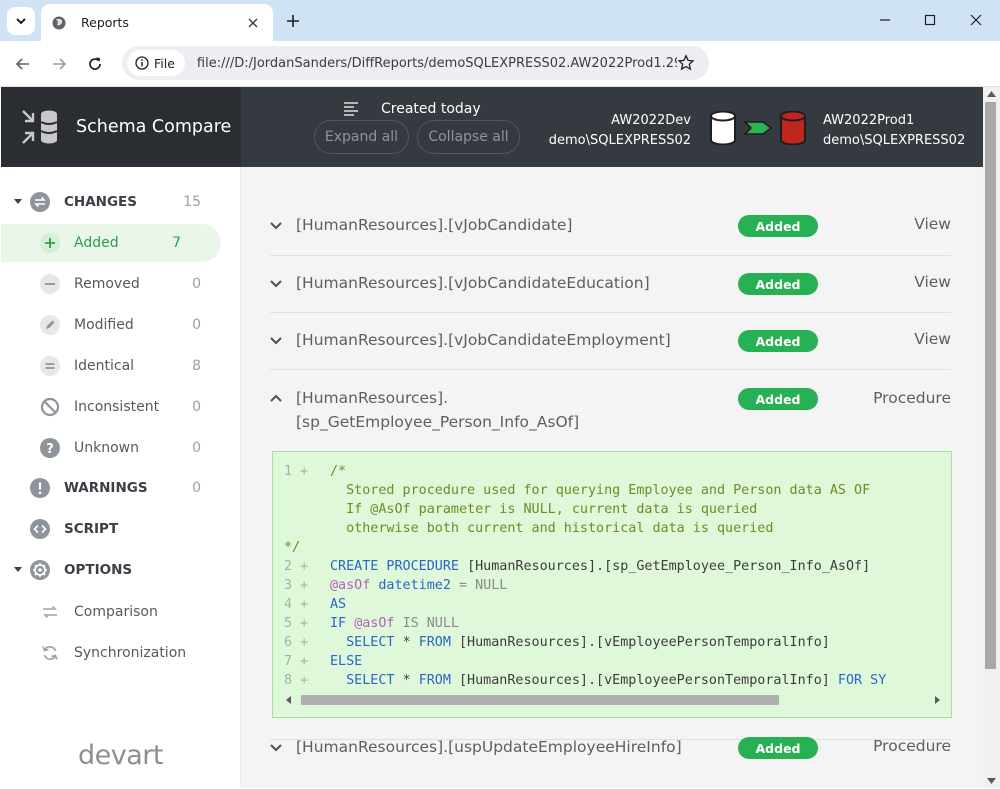 This screenshot has width=1000, height=789. I want to click on options-label: OPTIONS, so click(98, 570).